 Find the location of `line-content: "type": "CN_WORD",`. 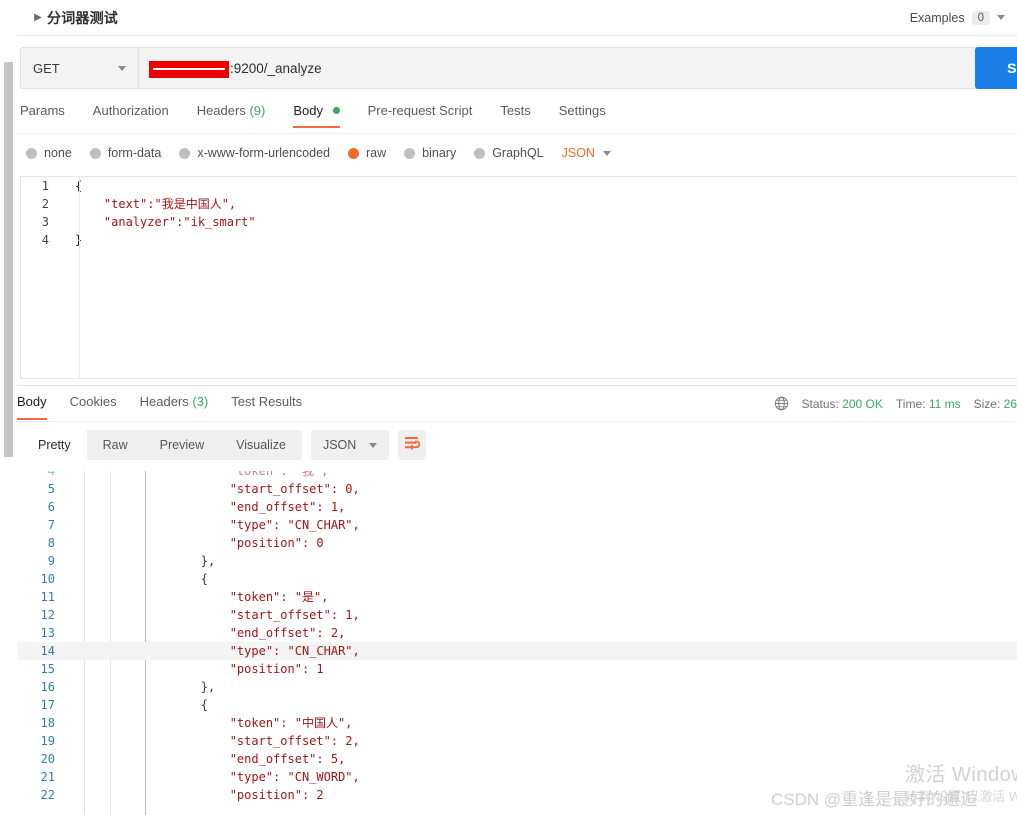

line-content: "type": "CN_WORD", is located at coordinates (251, 777).